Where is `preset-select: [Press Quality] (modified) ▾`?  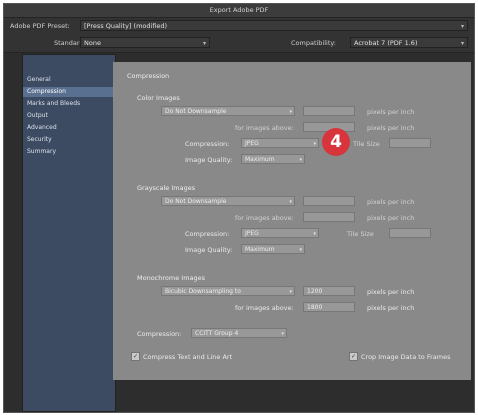
preset-select: [Press Quality] (modified) ▾ is located at coordinates (274, 25).